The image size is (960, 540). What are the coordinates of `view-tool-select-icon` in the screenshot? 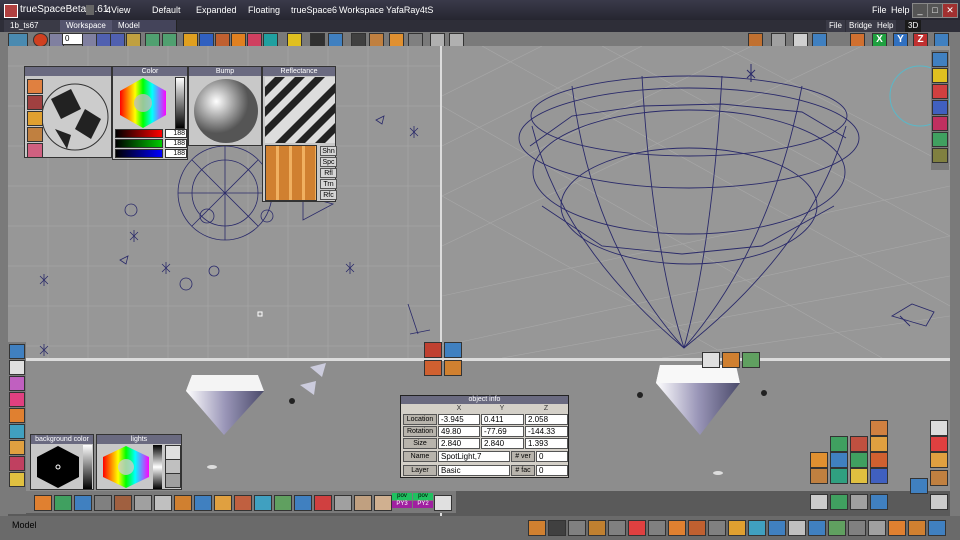 It's located at (711, 360).